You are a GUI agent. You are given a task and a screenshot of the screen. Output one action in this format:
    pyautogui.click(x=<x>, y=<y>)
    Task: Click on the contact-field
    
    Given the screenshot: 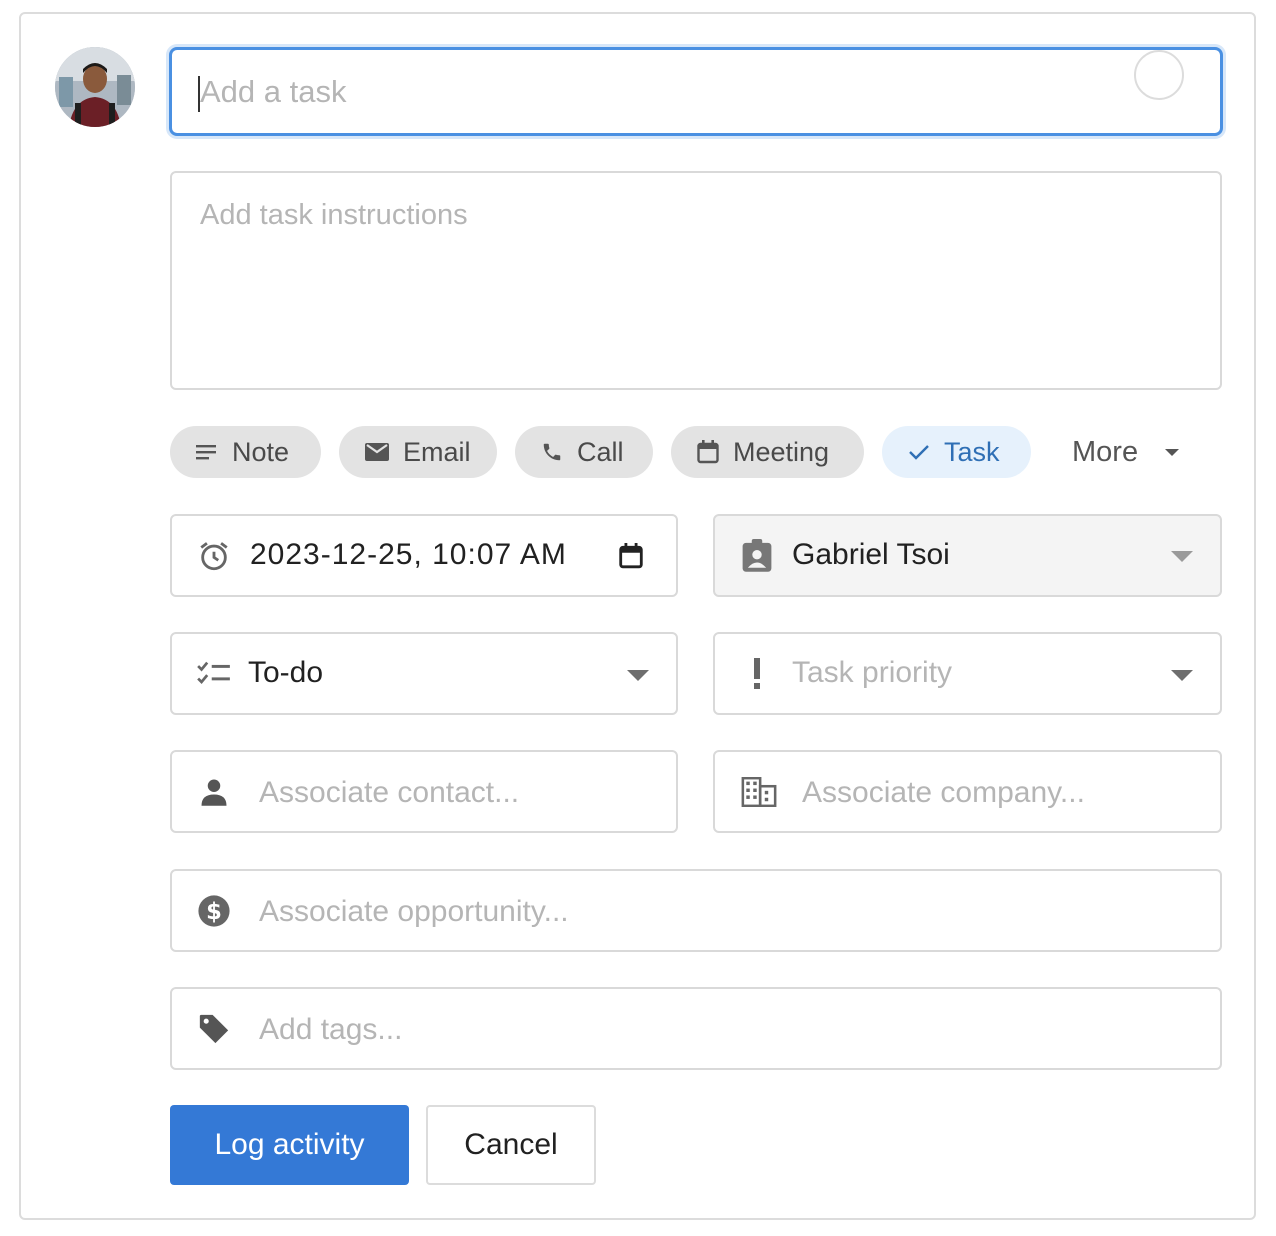 What is the action you would take?
    pyautogui.click(x=424, y=791)
    